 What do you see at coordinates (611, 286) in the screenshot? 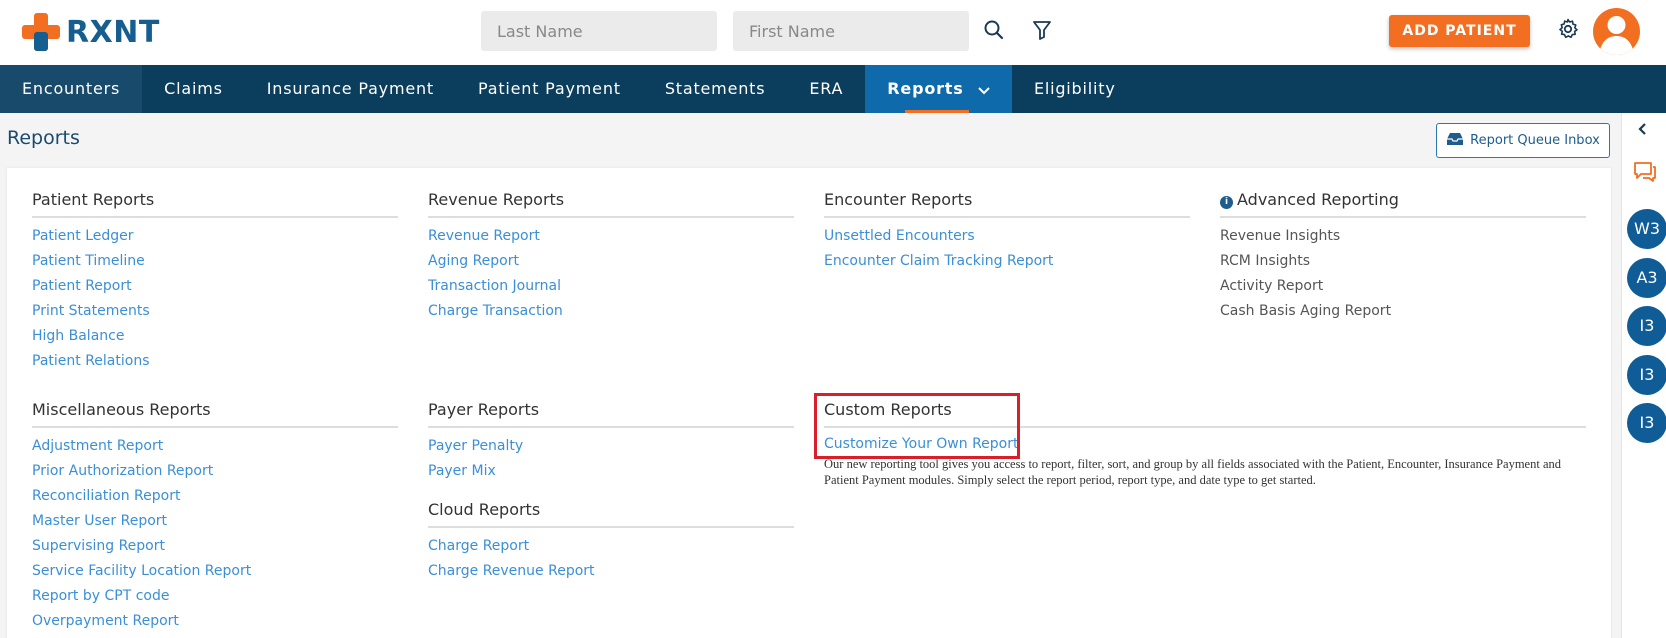
I see `link-transaction-journal: Transaction Journal` at bounding box center [611, 286].